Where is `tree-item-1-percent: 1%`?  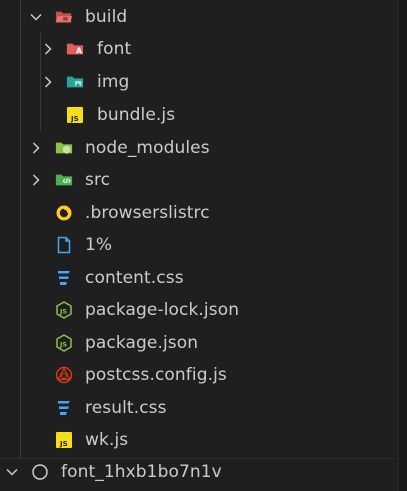 tree-item-1-percent: 1% is located at coordinates (203, 245).